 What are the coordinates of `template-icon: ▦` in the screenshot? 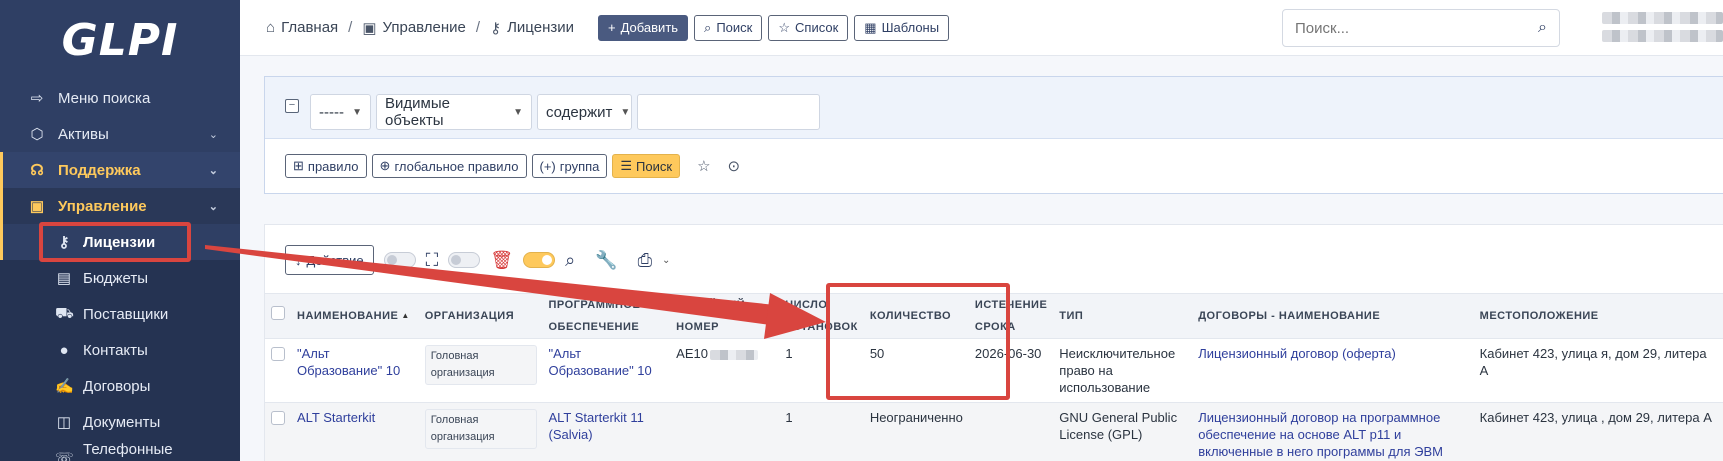 It's located at (870, 27).